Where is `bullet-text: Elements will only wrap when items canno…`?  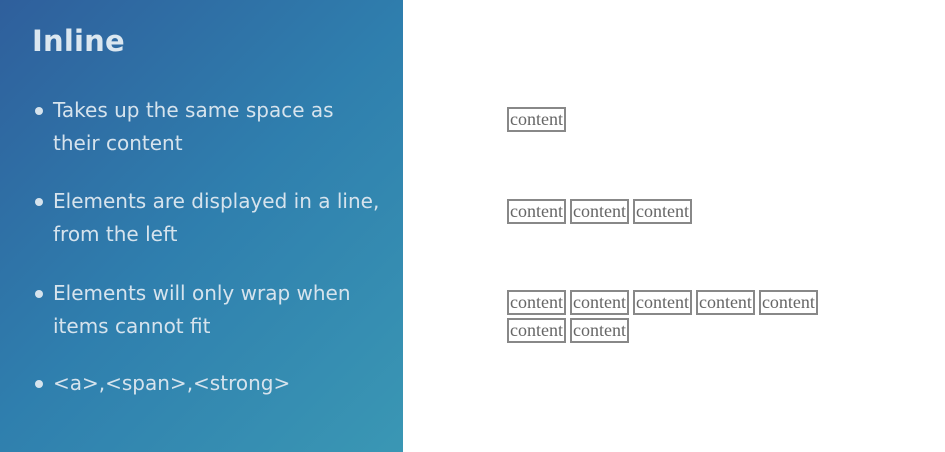
bullet-text: Elements will only wrap when items canno… is located at coordinates (202, 309).